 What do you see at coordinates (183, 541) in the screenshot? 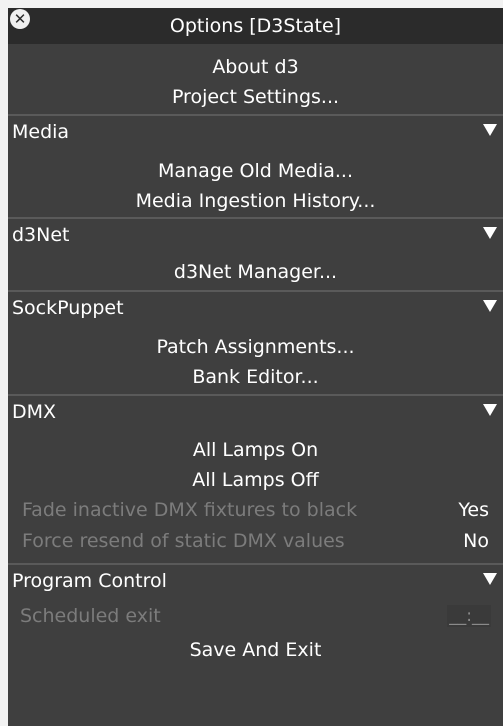
I see `option-label: Force resend of static DMX values` at bounding box center [183, 541].